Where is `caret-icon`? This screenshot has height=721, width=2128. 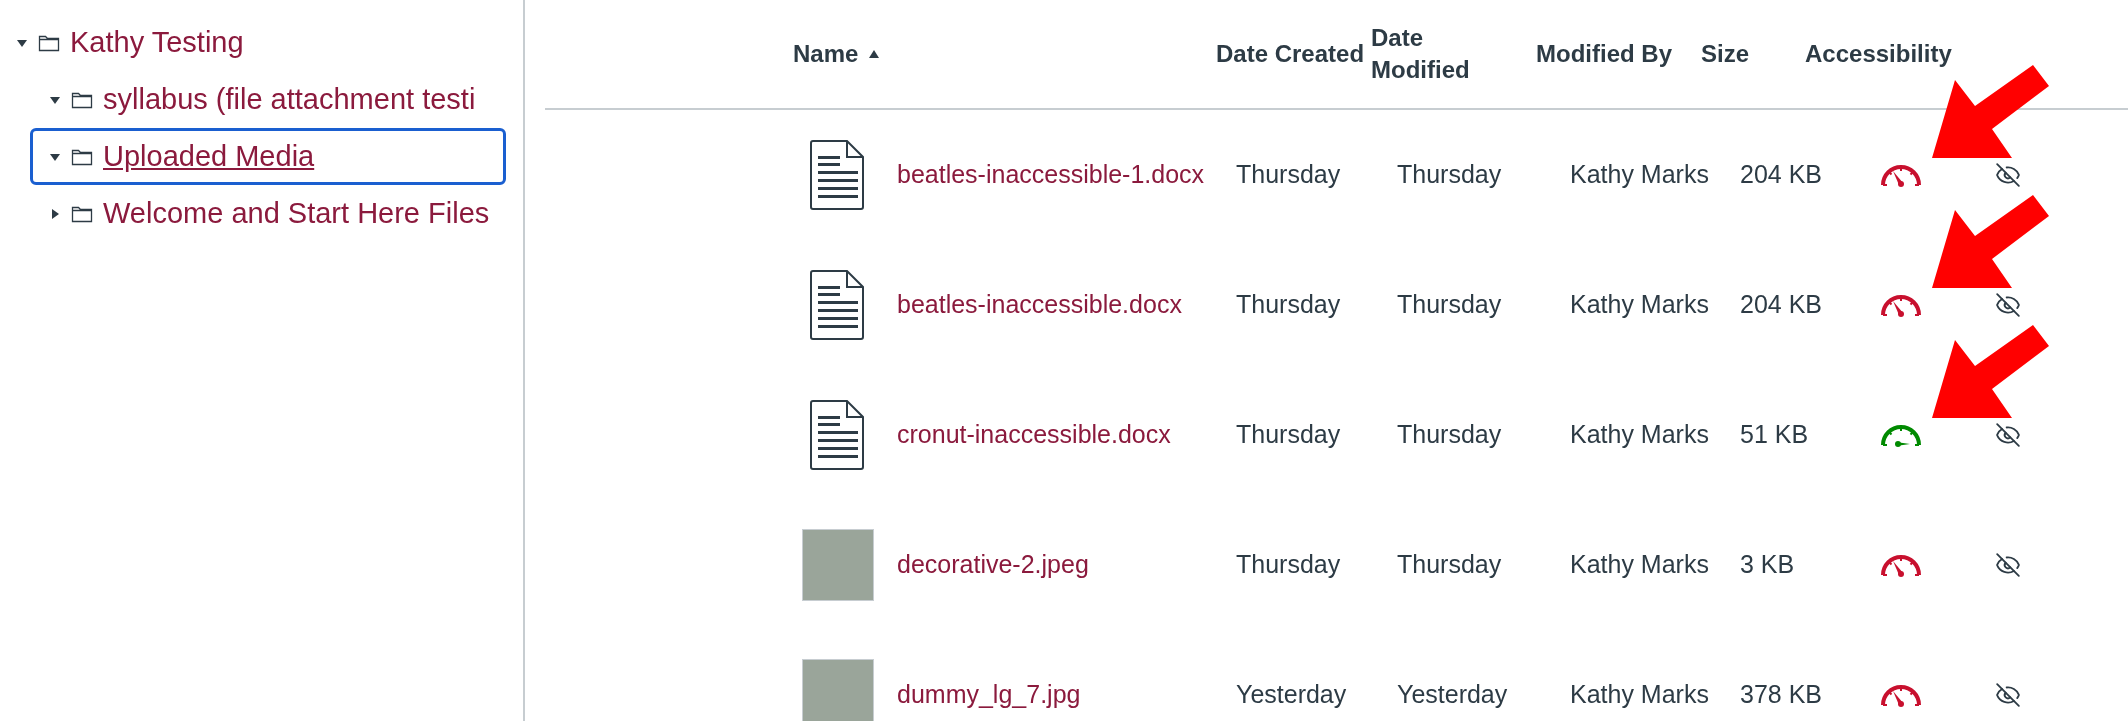
caret-icon is located at coordinates (55, 213).